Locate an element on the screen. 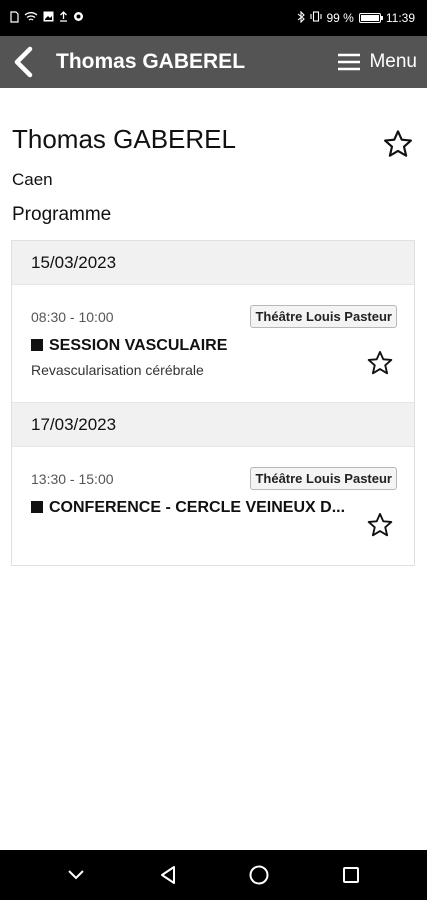 Image resolution: width=427 pixels, height=900 pixels. status-notifications is located at coordinates (47, 18).